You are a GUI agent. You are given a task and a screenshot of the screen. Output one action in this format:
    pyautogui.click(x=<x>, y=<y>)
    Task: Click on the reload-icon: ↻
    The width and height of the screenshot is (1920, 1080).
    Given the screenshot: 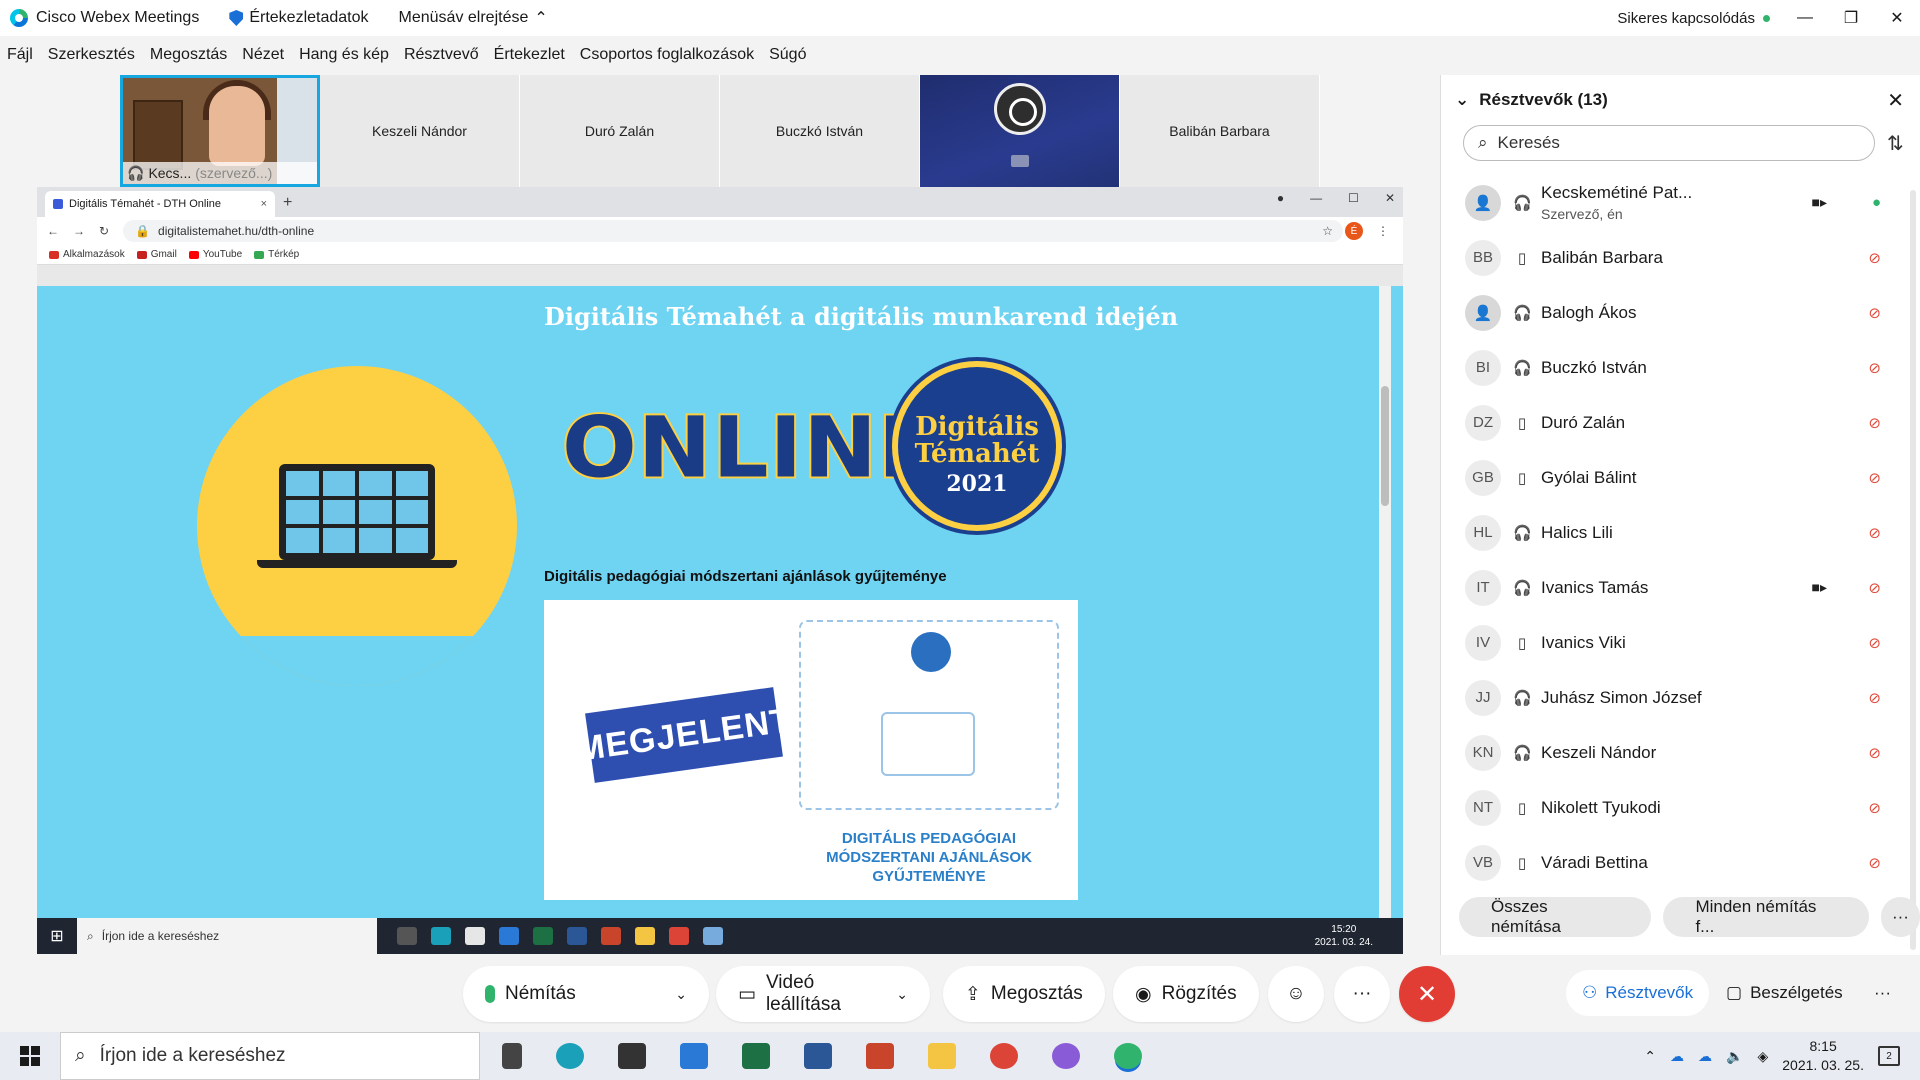 What is the action you would take?
    pyautogui.click(x=104, y=231)
    